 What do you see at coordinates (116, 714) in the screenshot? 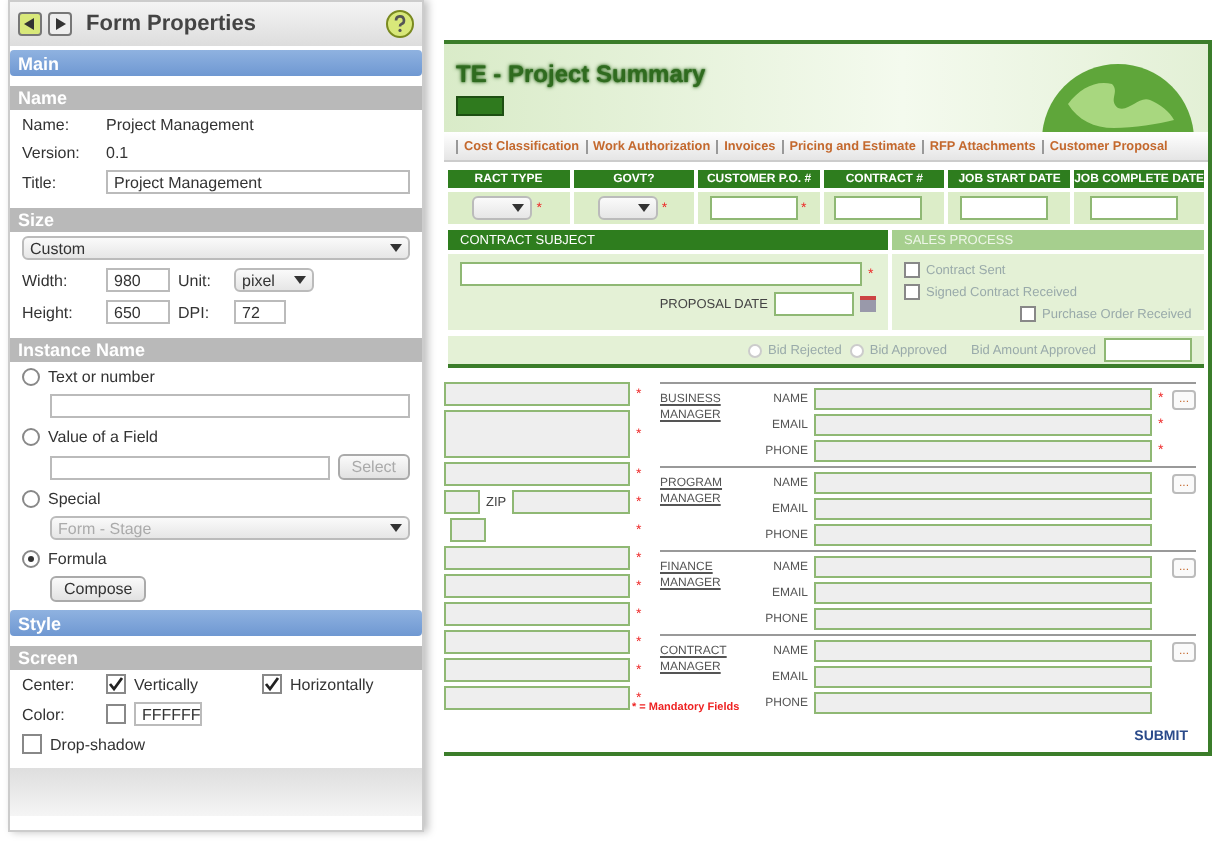
I see `color-swatch` at bounding box center [116, 714].